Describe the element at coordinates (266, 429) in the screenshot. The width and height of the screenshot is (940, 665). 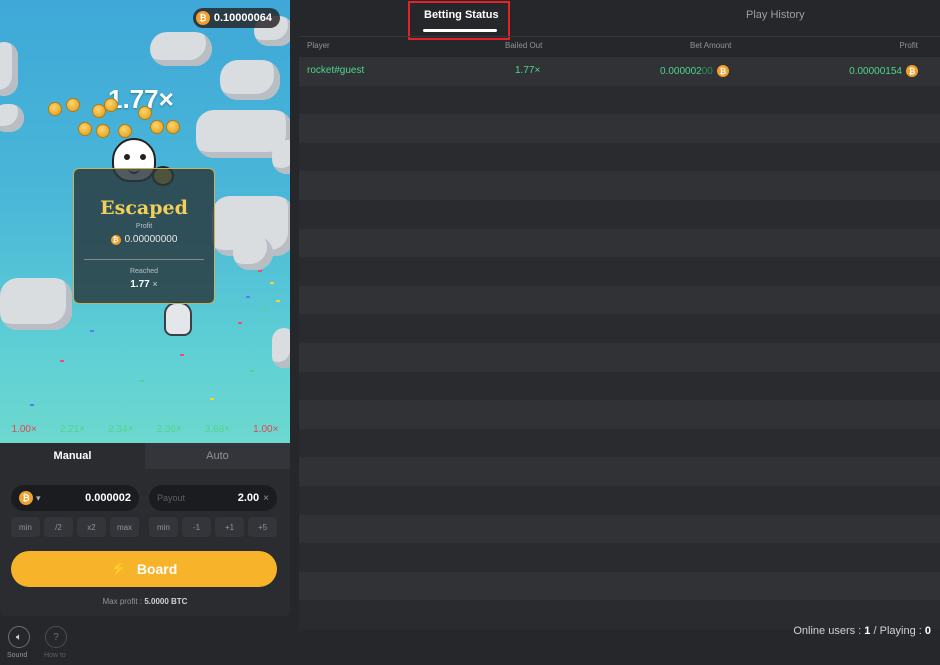
I see `history-item: 1.00×` at that location.